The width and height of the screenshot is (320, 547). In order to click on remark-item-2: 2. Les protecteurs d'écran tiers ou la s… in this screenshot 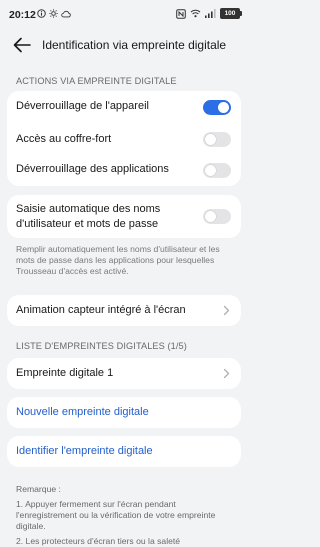, I will do `click(98, 541)`.